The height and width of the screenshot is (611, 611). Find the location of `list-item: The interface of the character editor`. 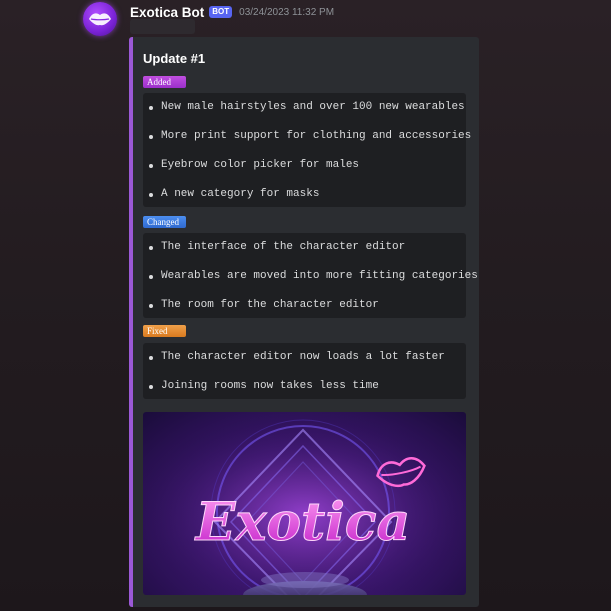

list-item: The interface of the character editor is located at coordinates (304, 247).